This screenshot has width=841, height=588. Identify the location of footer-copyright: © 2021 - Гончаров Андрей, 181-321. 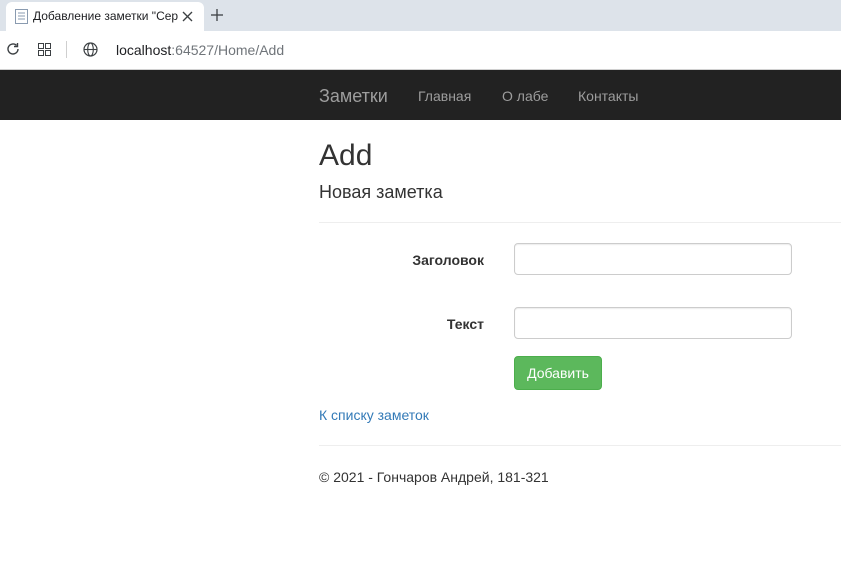
(434, 477).